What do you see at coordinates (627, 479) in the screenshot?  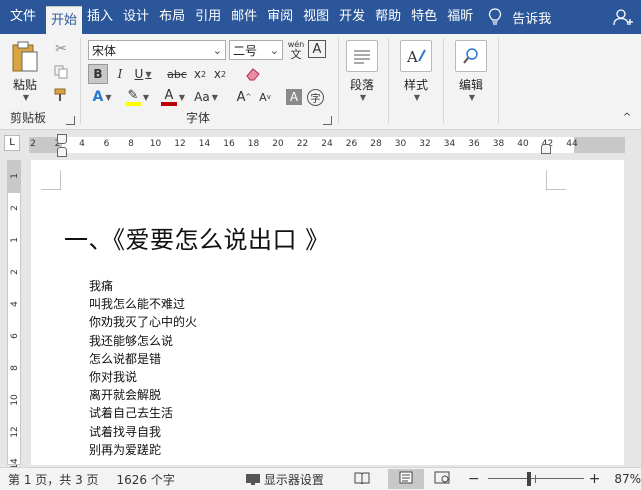 I see `zoom-level: 87%` at bounding box center [627, 479].